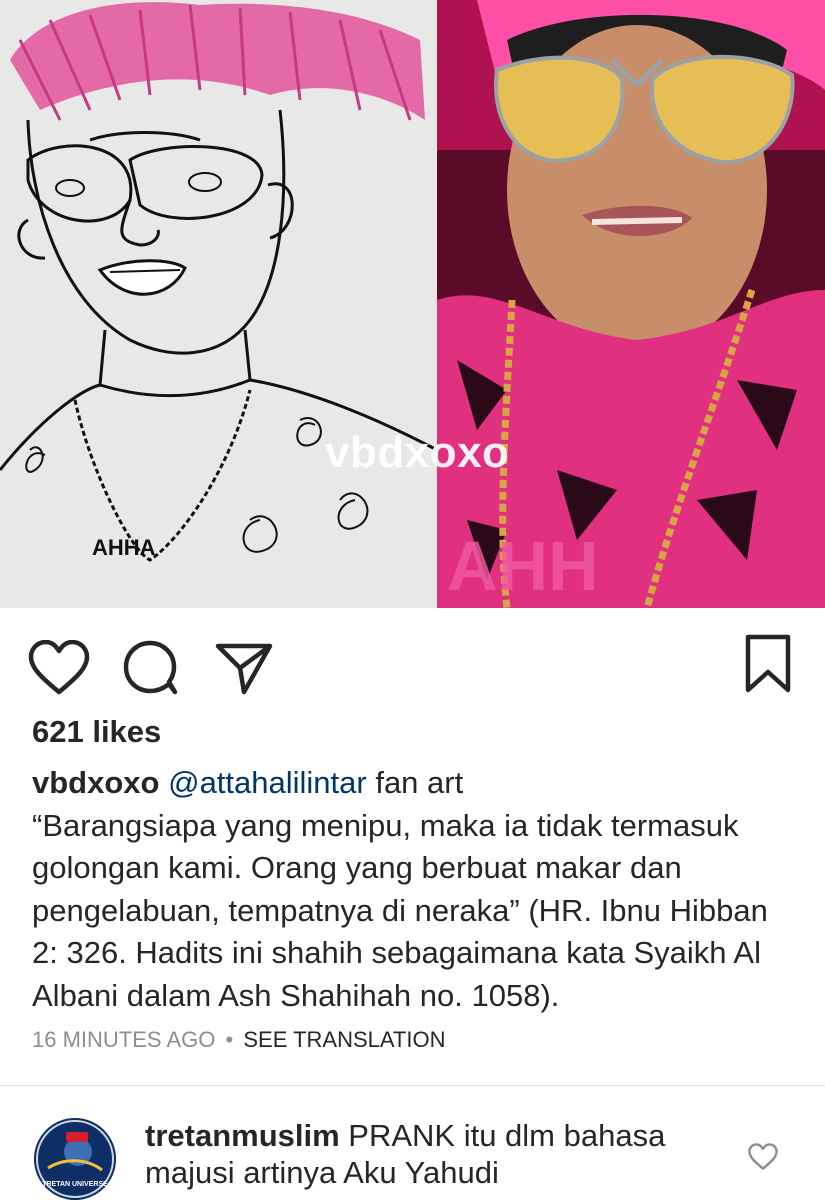  I want to click on comment-username: tretanmuslim, so click(242, 1135).